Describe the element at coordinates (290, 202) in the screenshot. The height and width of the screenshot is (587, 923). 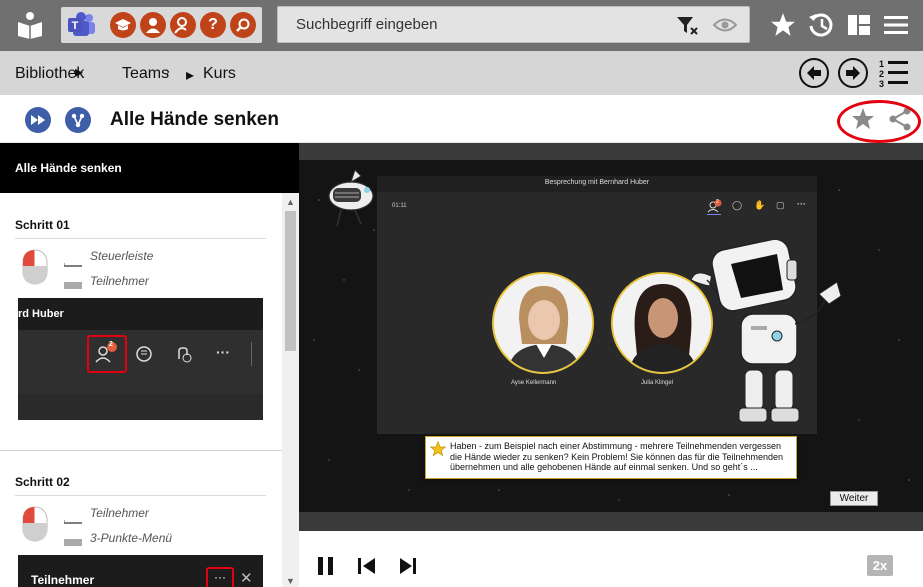
I see `scroll-up-icon: ▲` at that location.